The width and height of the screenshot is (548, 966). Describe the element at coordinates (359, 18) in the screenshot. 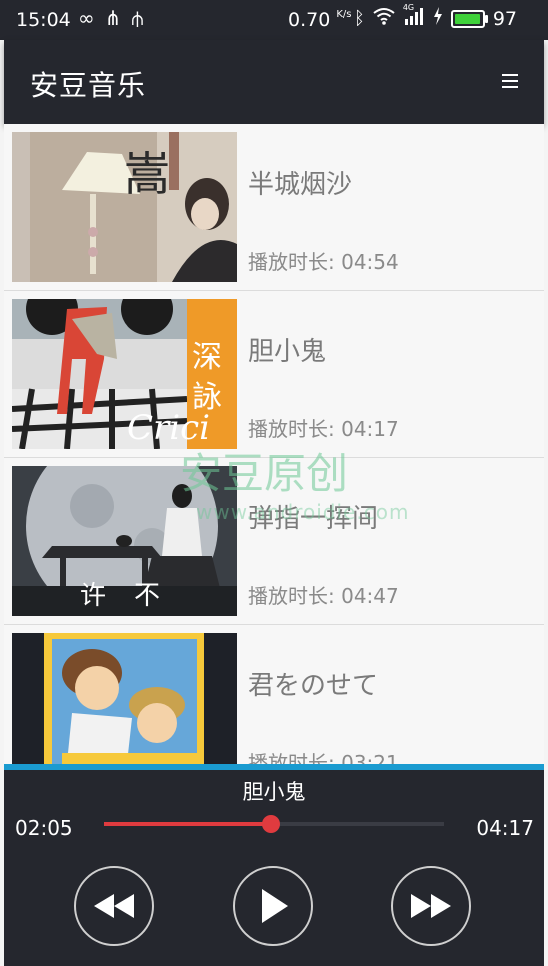

I see `bluetooth-icon: ᛒ` at that location.